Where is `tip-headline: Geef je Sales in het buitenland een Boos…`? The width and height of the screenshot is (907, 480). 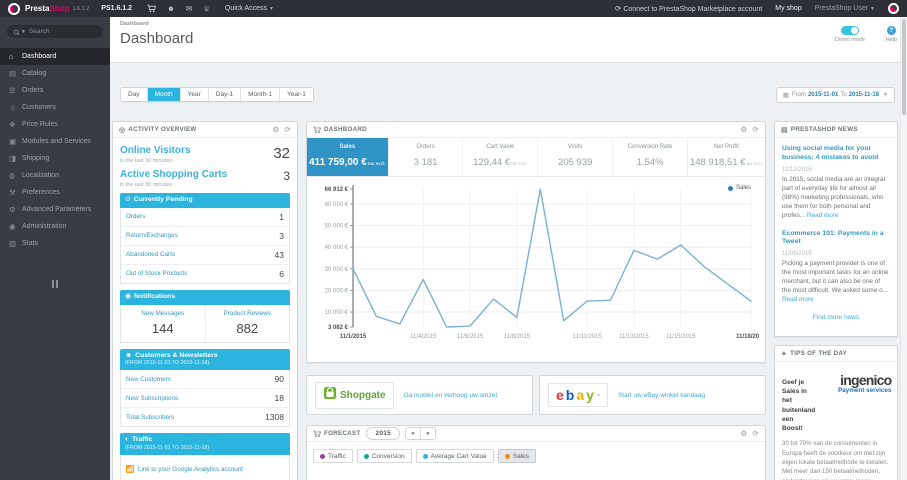 tip-headline: Geef je Sales in het buitenland een Boos… is located at coordinates (799, 406).